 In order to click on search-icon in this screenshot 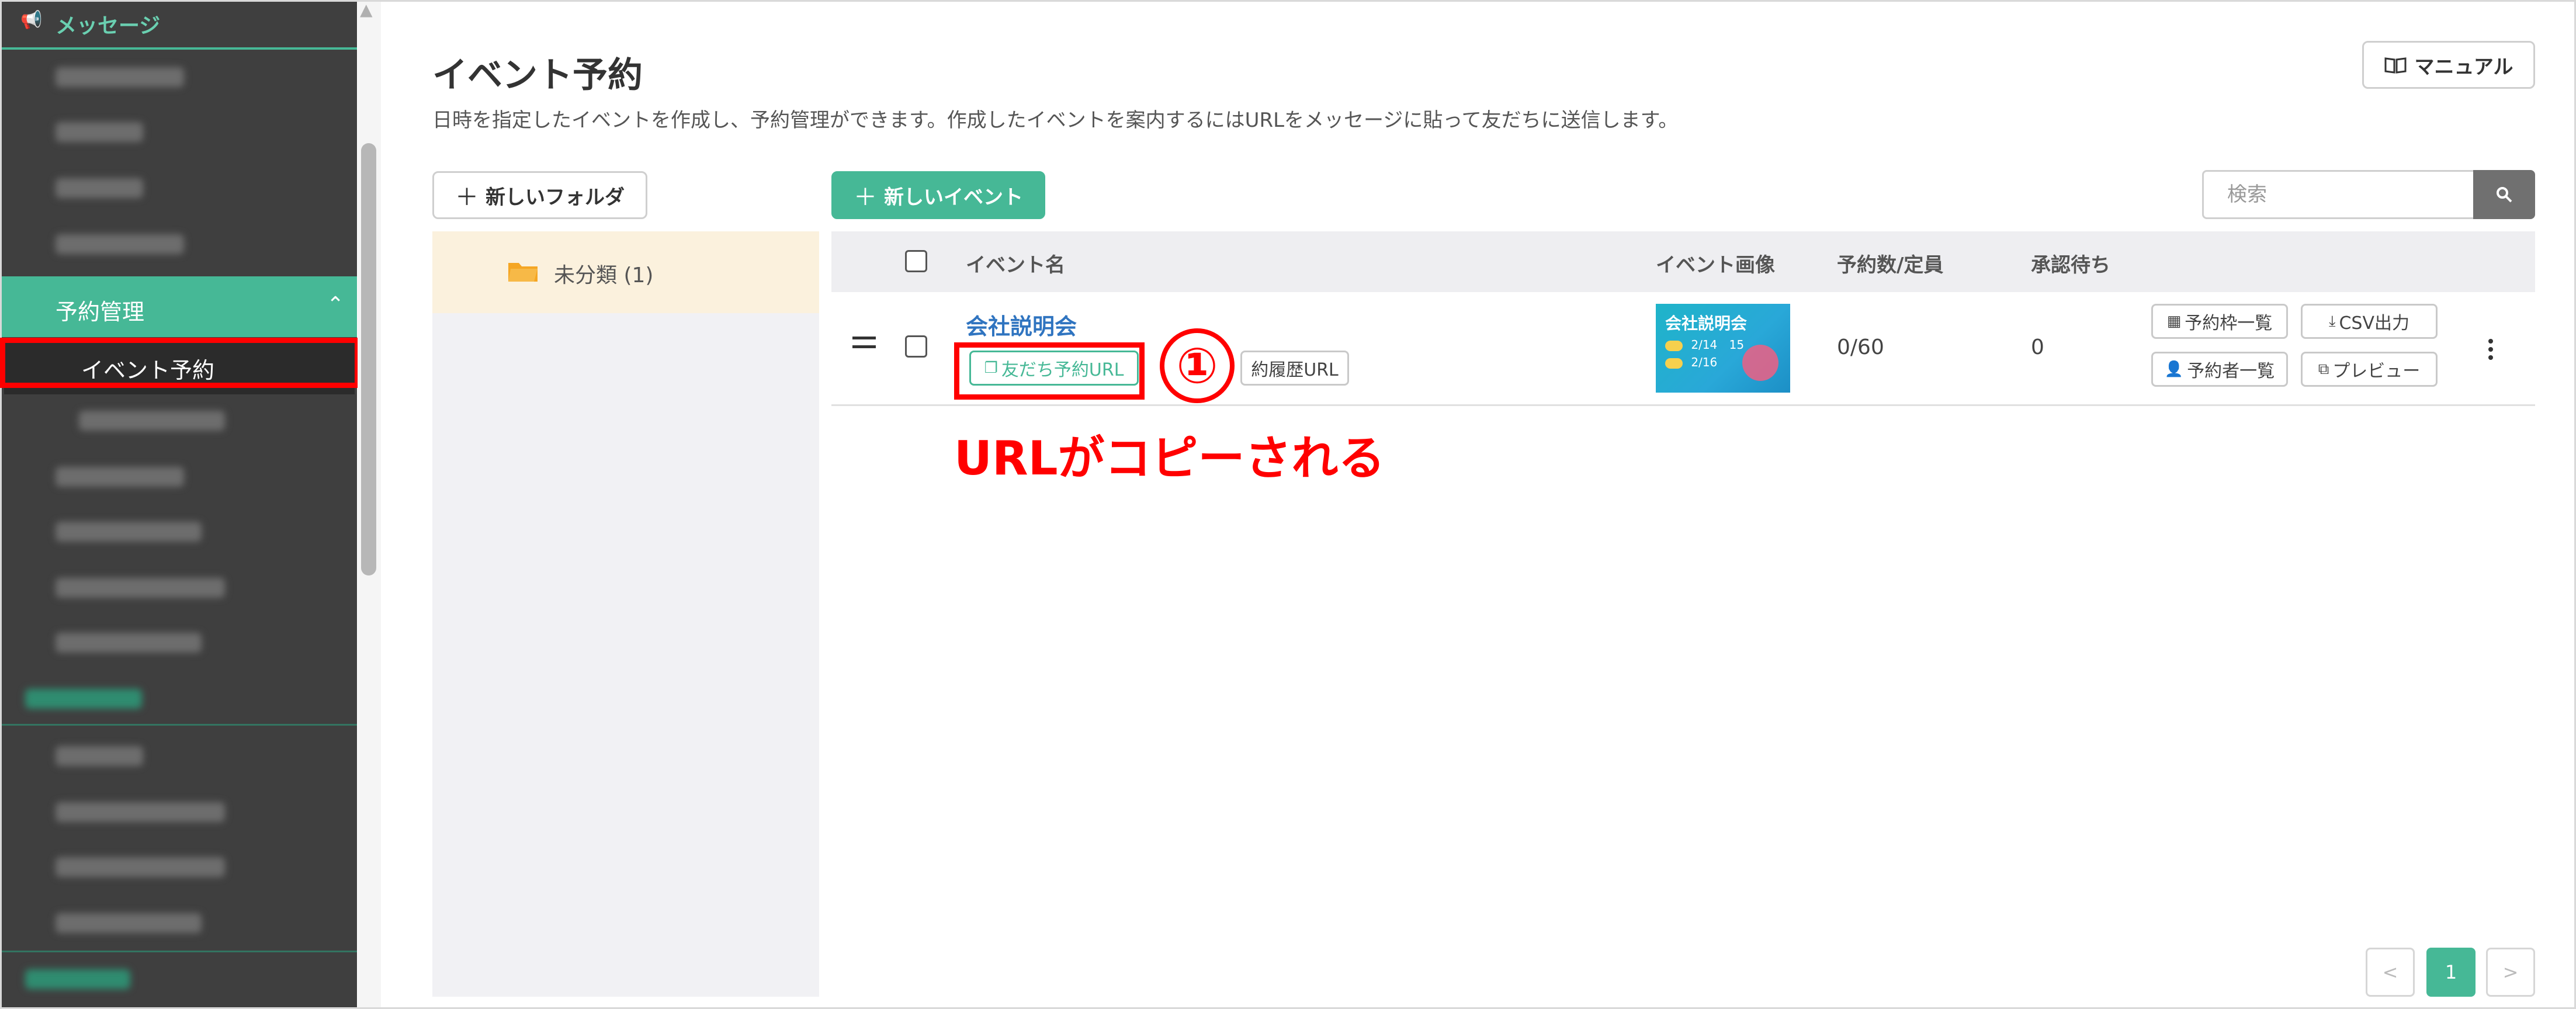, I will do `click(2504, 195)`.